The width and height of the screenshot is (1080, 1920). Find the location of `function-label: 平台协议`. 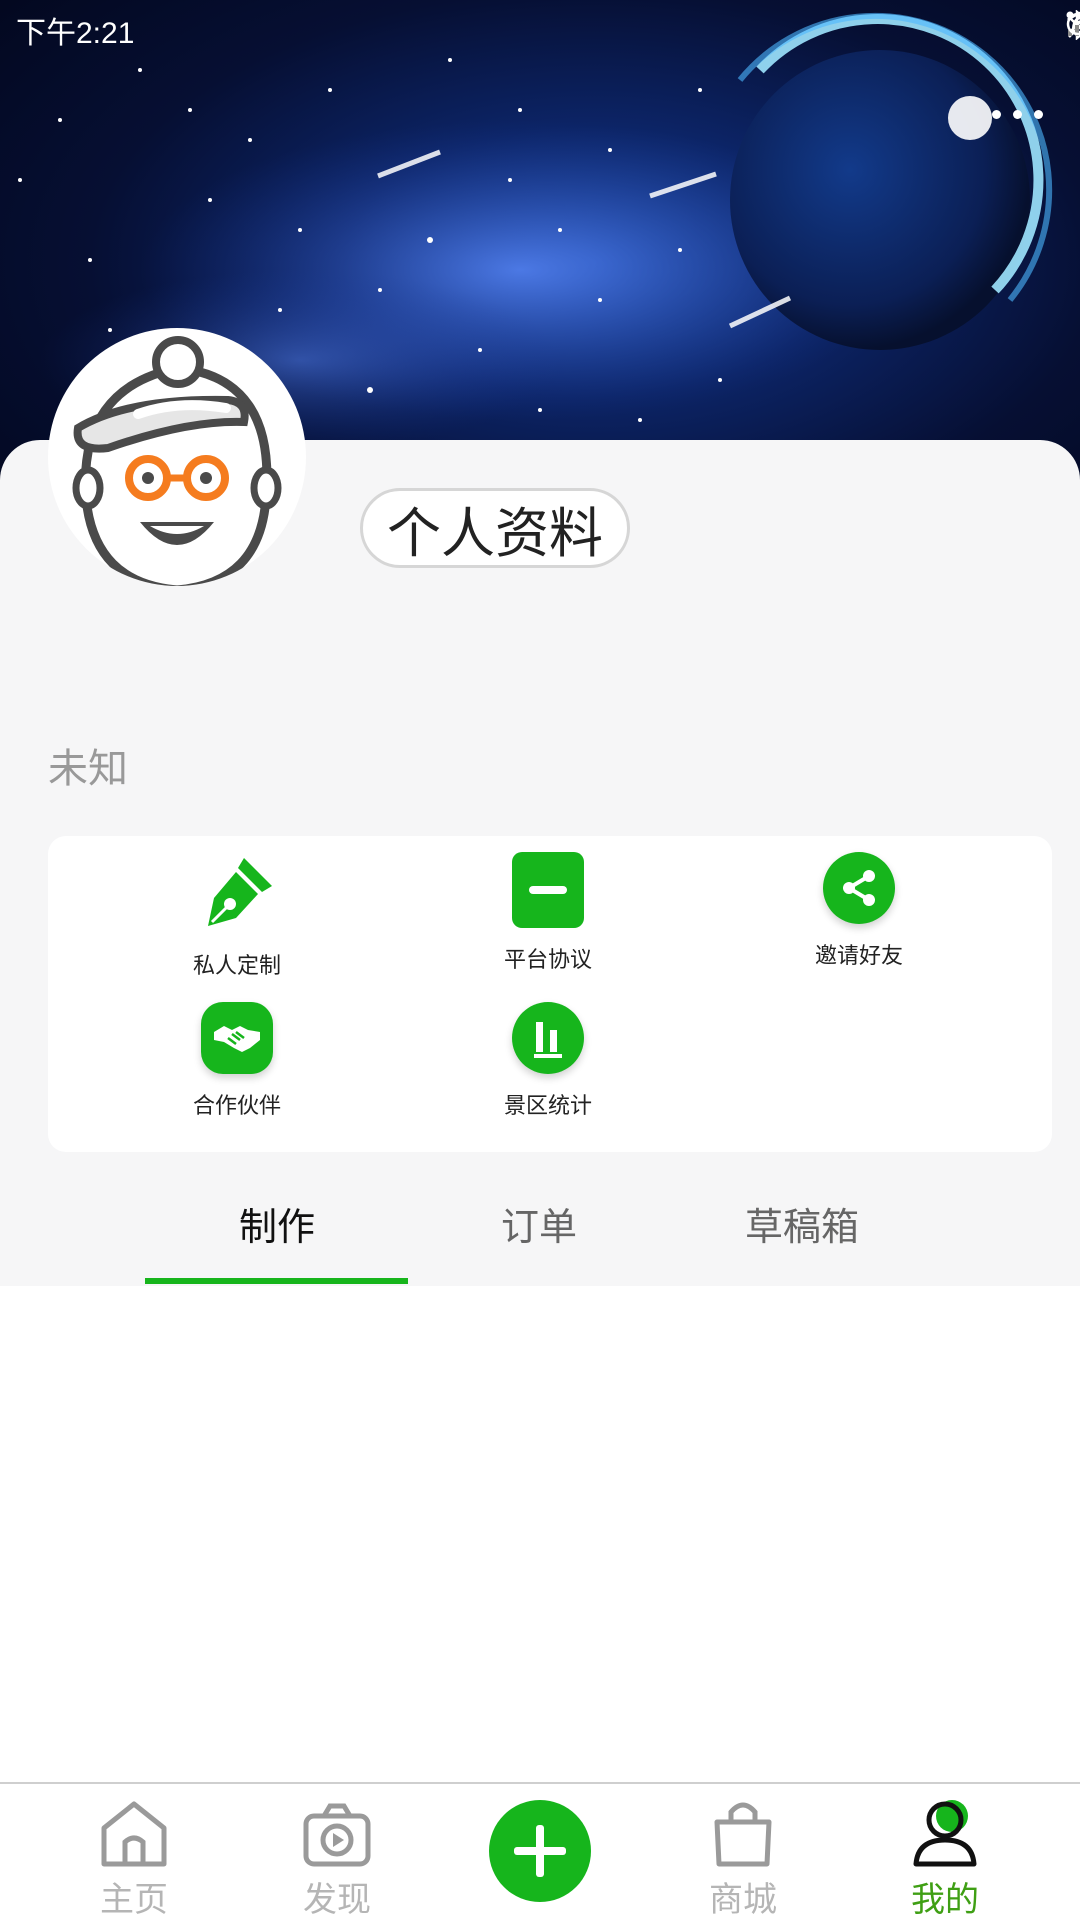

function-label: 平台协议 is located at coordinates (547, 960).